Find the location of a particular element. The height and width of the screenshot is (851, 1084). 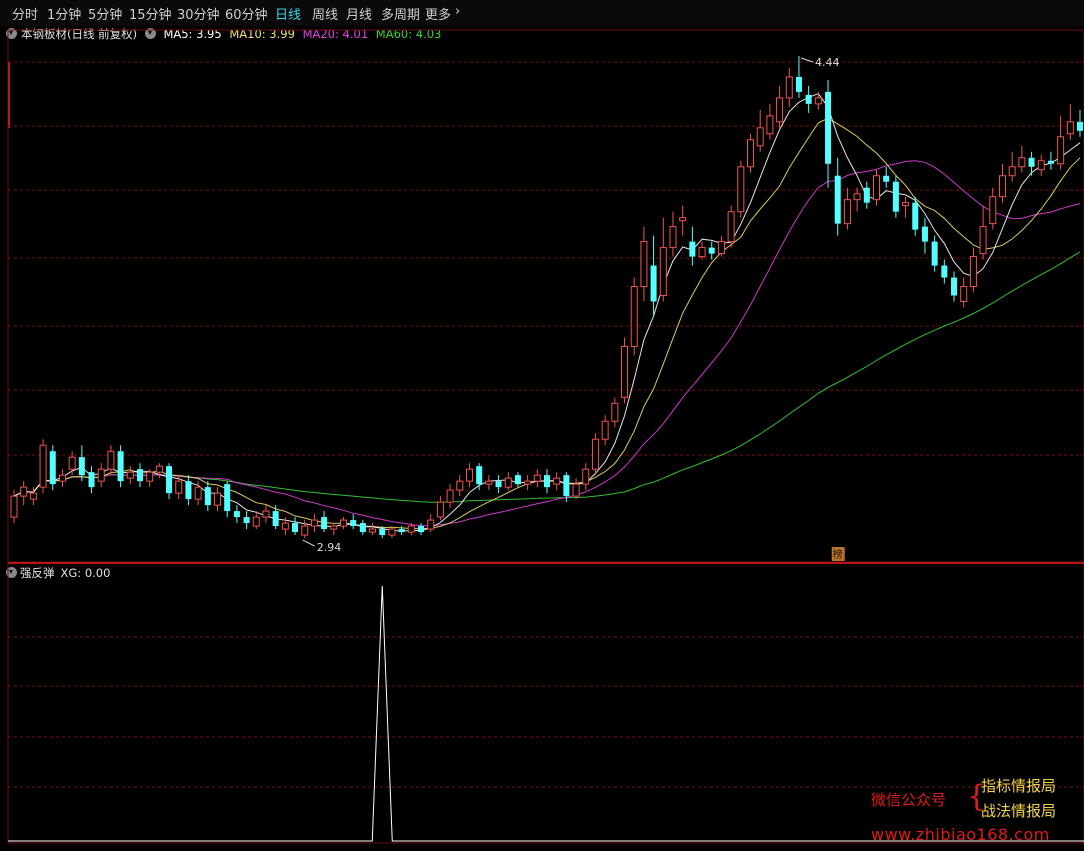

watermark-line1: 指标情报局 is located at coordinates (1019, 786).